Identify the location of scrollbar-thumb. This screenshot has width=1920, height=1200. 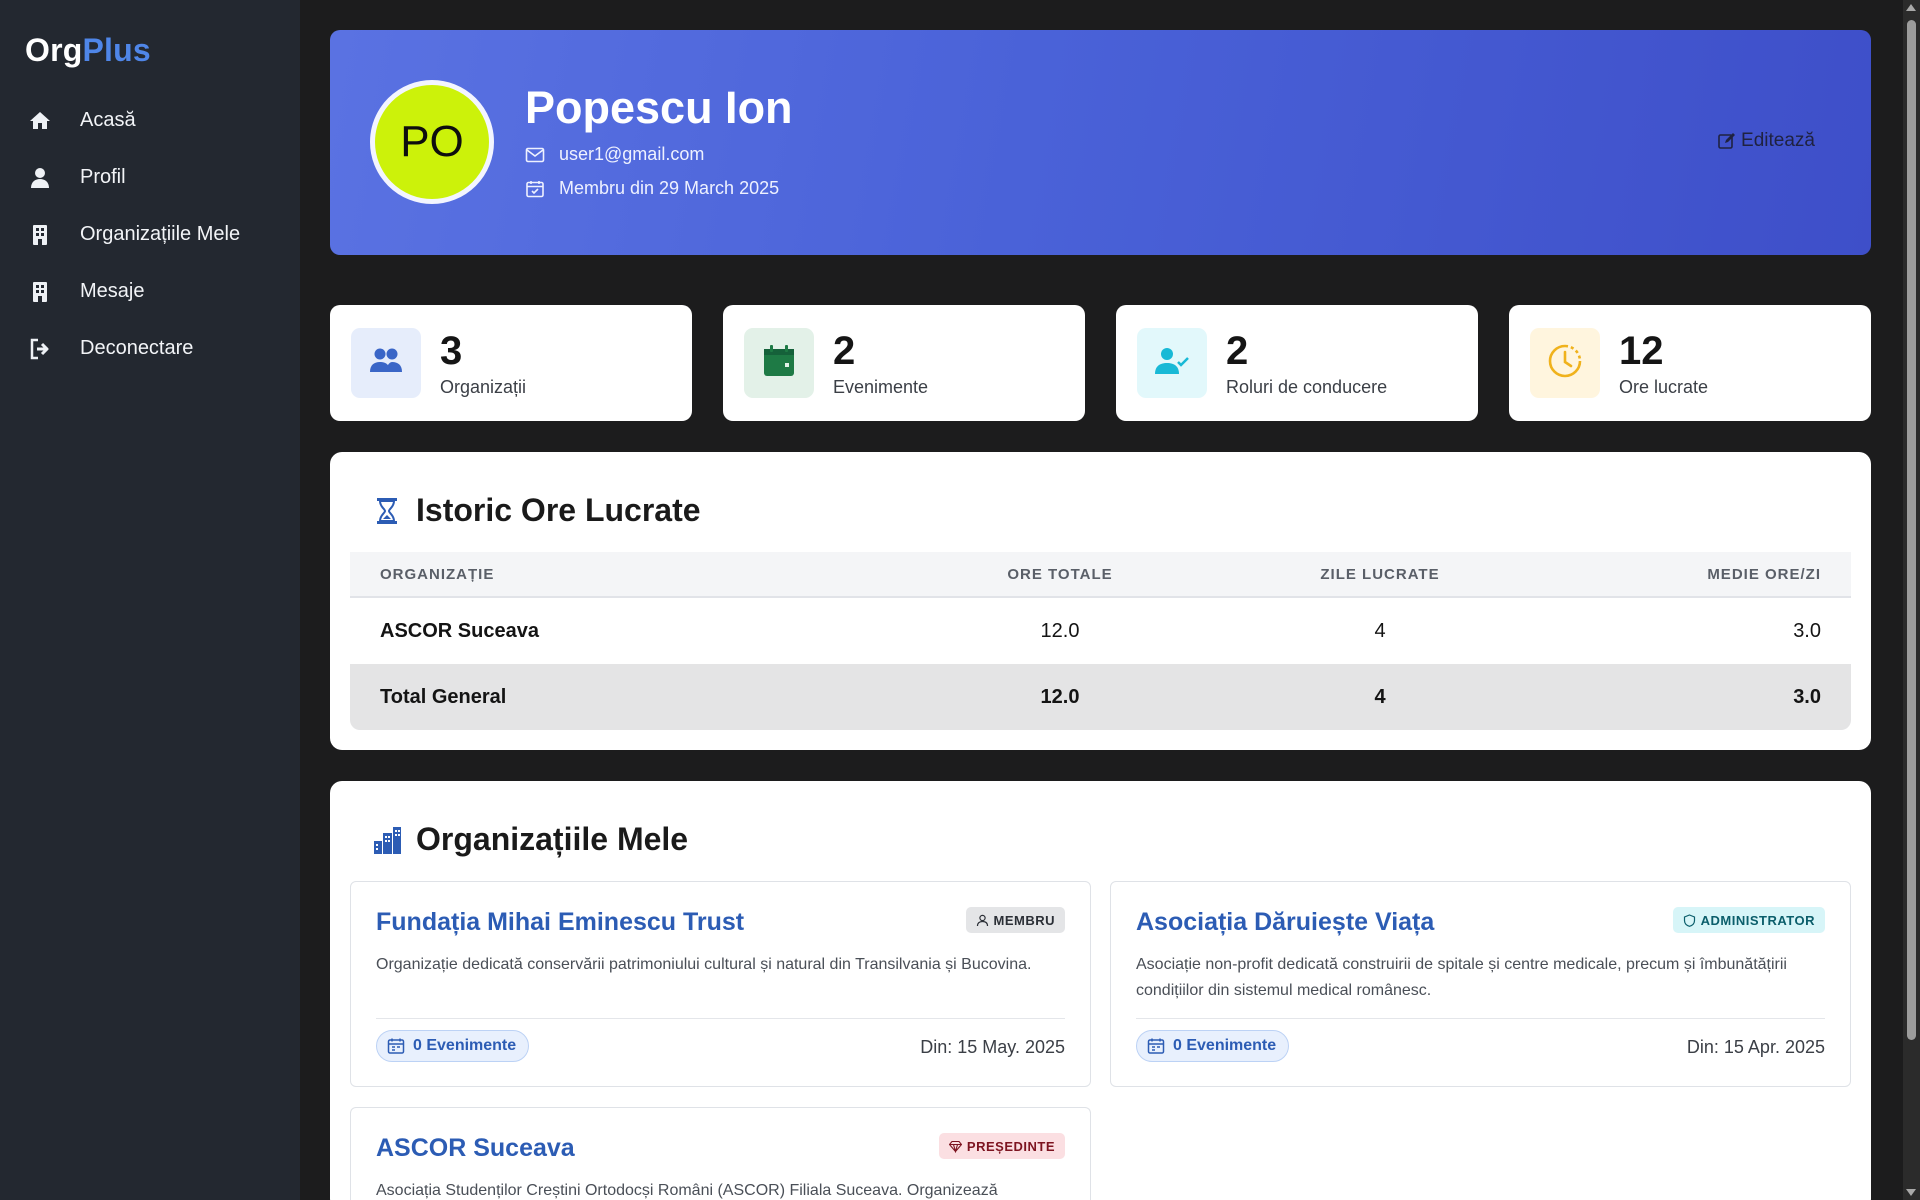
(1911, 530).